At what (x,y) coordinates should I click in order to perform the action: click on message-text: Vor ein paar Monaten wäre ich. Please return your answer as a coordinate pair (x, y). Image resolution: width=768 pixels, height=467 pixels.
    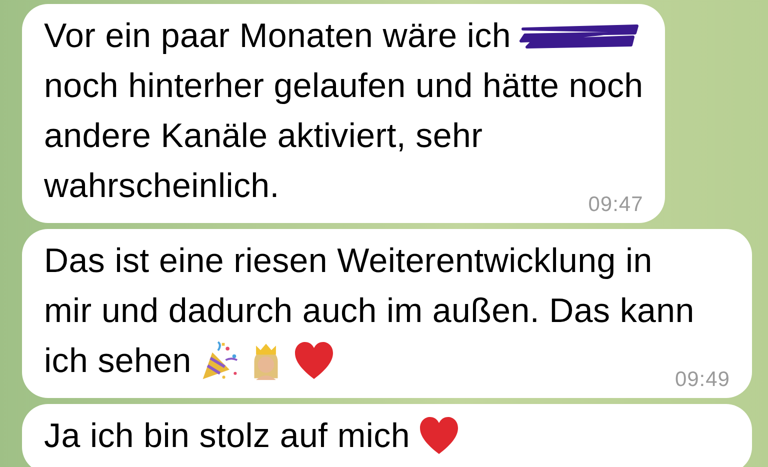
    Looking at the image, I should click on (277, 36).